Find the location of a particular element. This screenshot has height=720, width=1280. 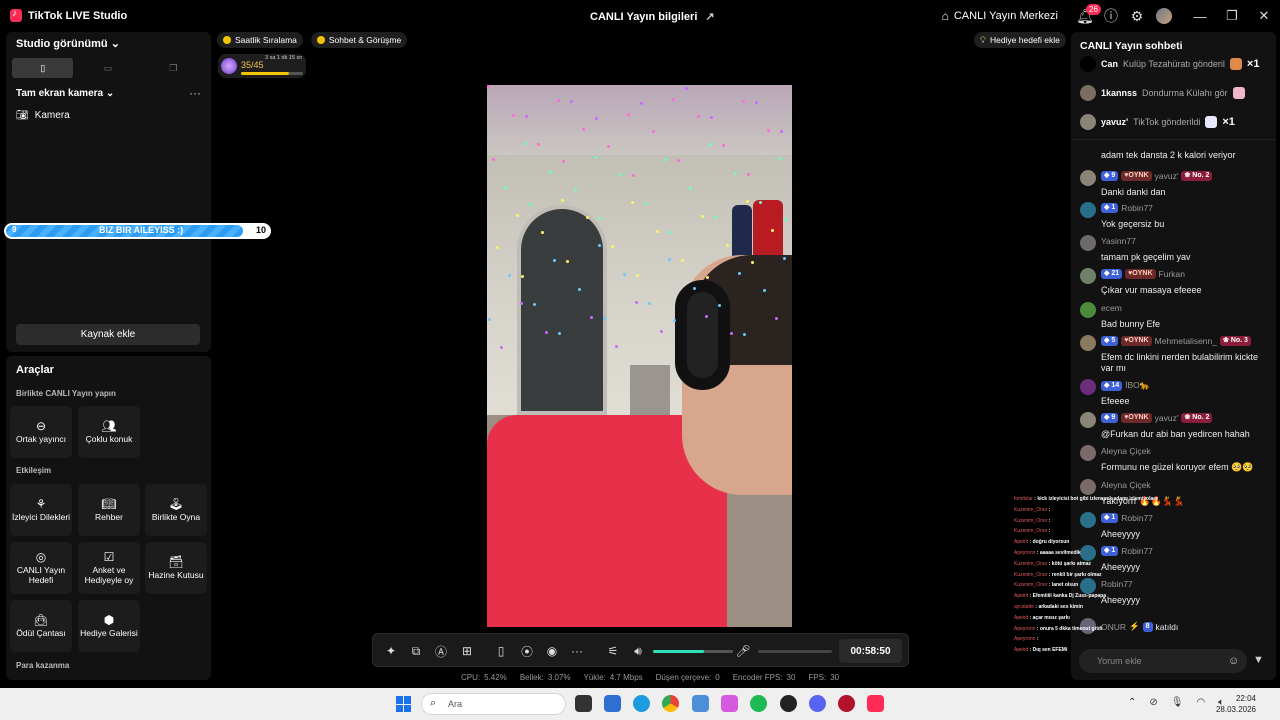

users-icon: 👥︎ is located at coordinates (109, 425).